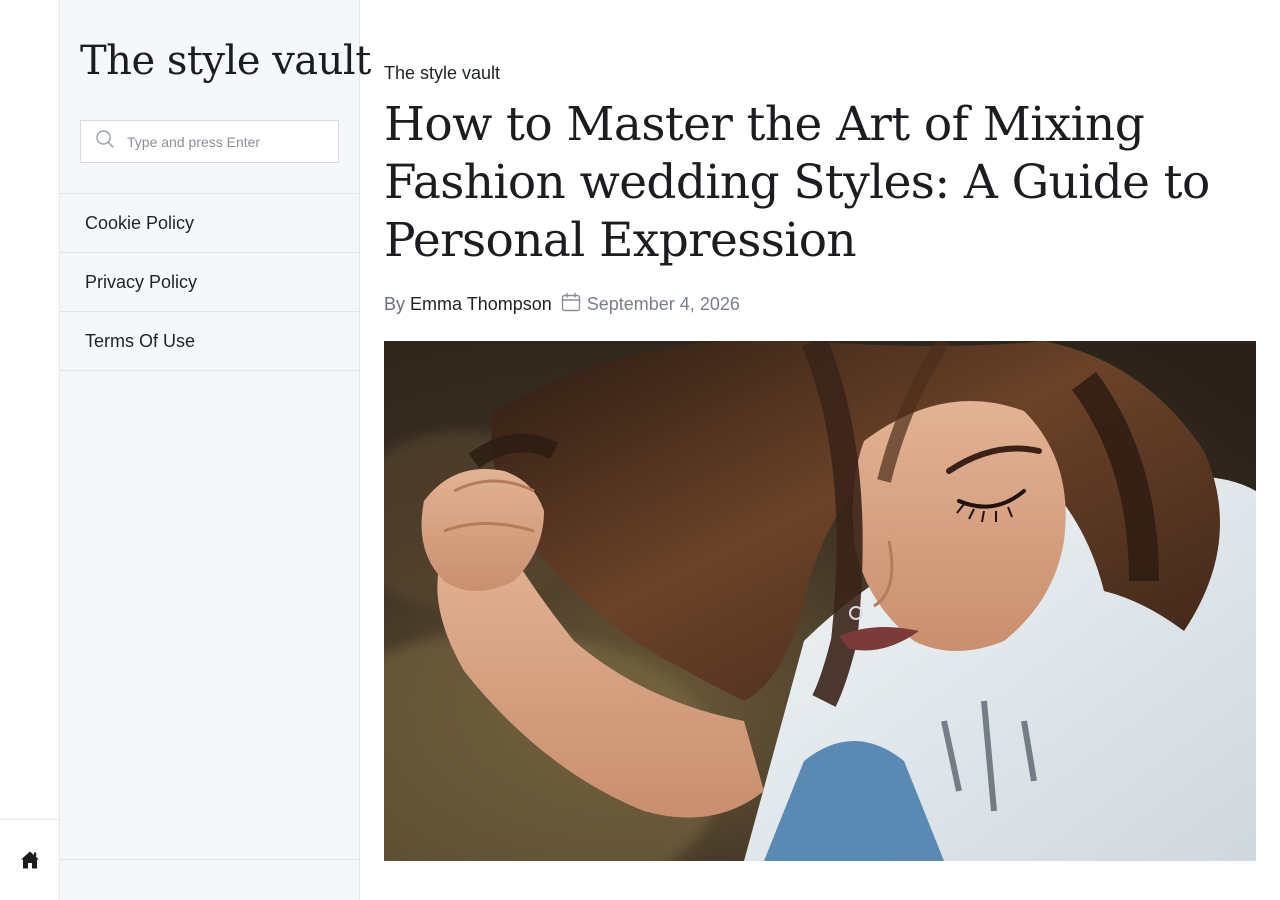 The image size is (1280, 900). What do you see at coordinates (209, 859) in the screenshot?
I see `sidebar-divider` at bounding box center [209, 859].